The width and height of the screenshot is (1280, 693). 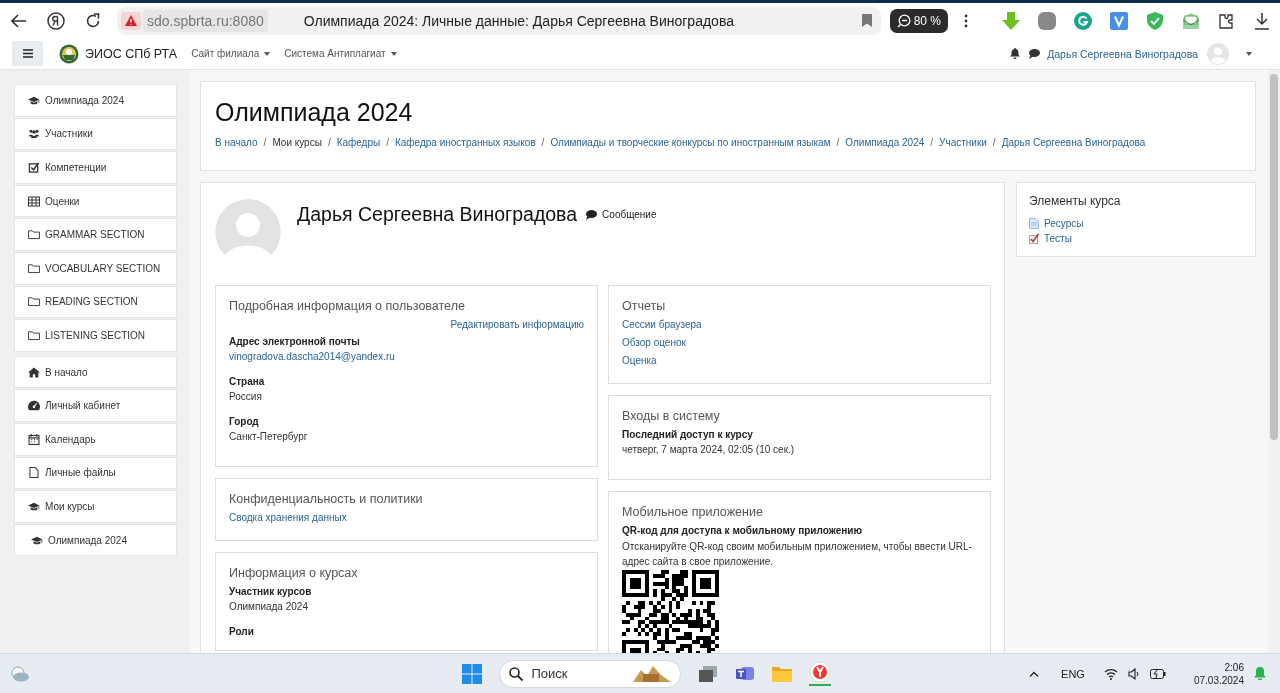 What do you see at coordinates (1262, 20) in the screenshot?
I see `download-icon` at bounding box center [1262, 20].